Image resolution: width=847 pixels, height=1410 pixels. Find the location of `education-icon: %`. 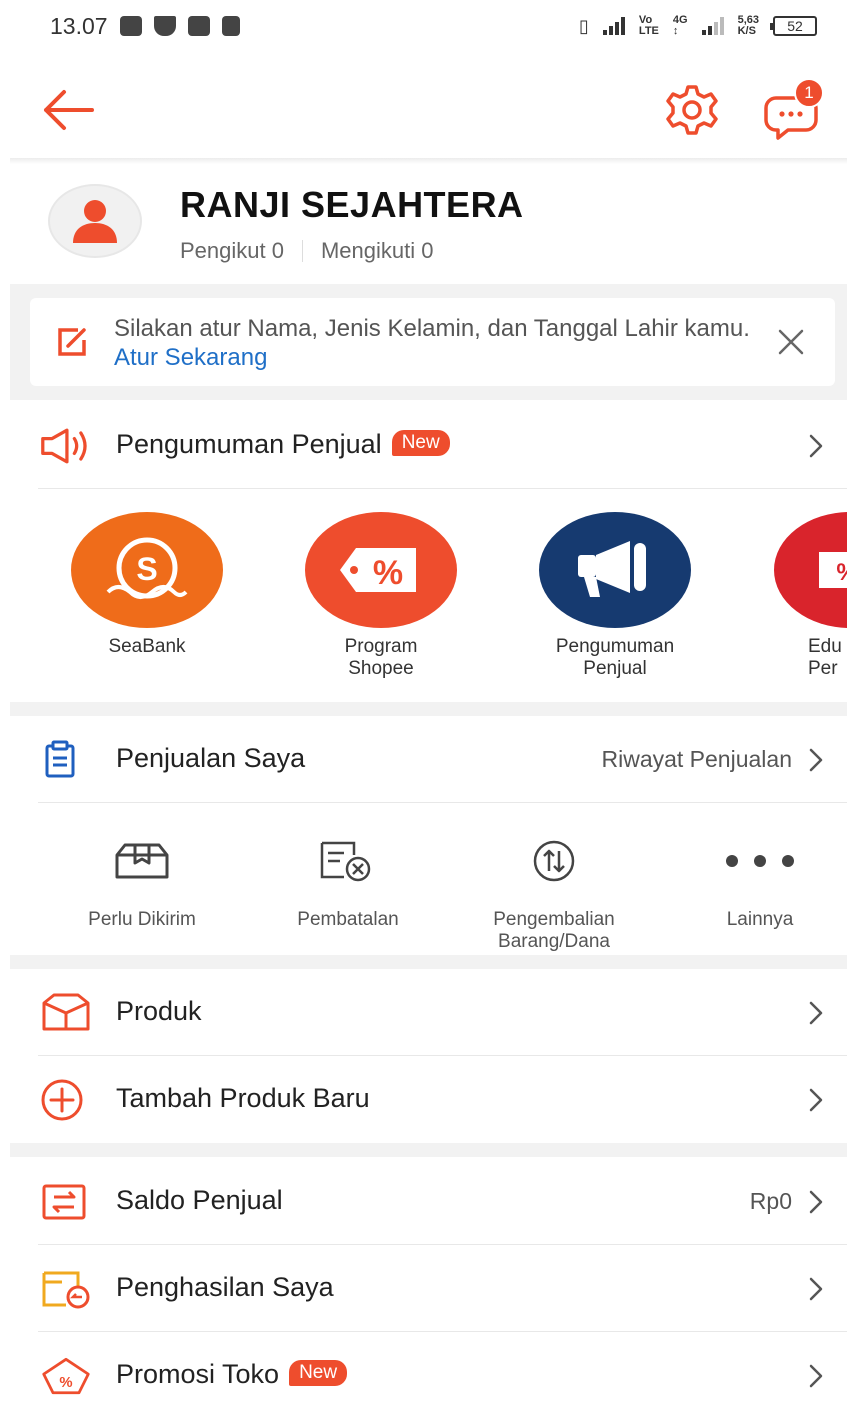

education-icon: % is located at coordinates (810, 570).